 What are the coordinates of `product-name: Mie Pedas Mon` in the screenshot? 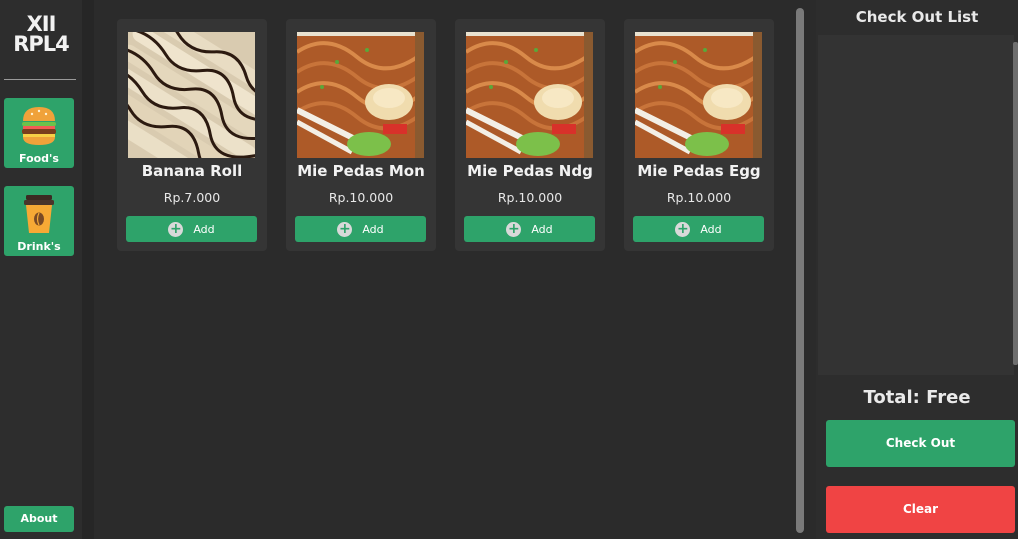 It's located at (361, 171).